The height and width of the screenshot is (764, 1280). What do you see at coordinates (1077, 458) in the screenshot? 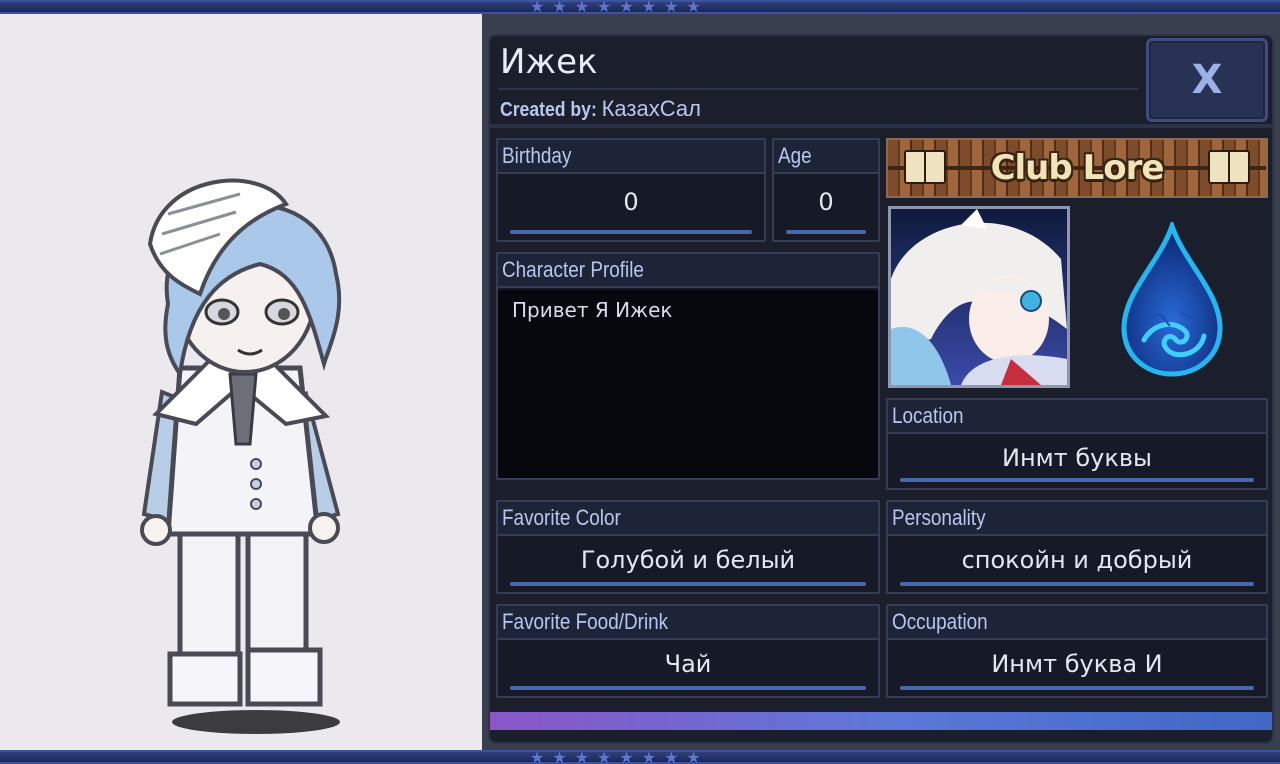
I see `location-value: Инмт буквы` at bounding box center [1077, 458].